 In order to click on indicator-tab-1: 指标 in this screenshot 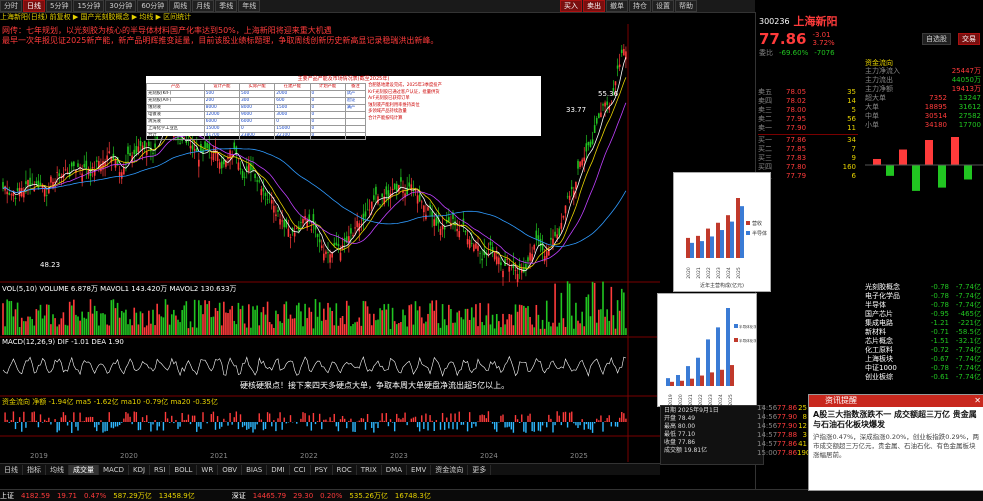, I will do `click(34, 470)`.